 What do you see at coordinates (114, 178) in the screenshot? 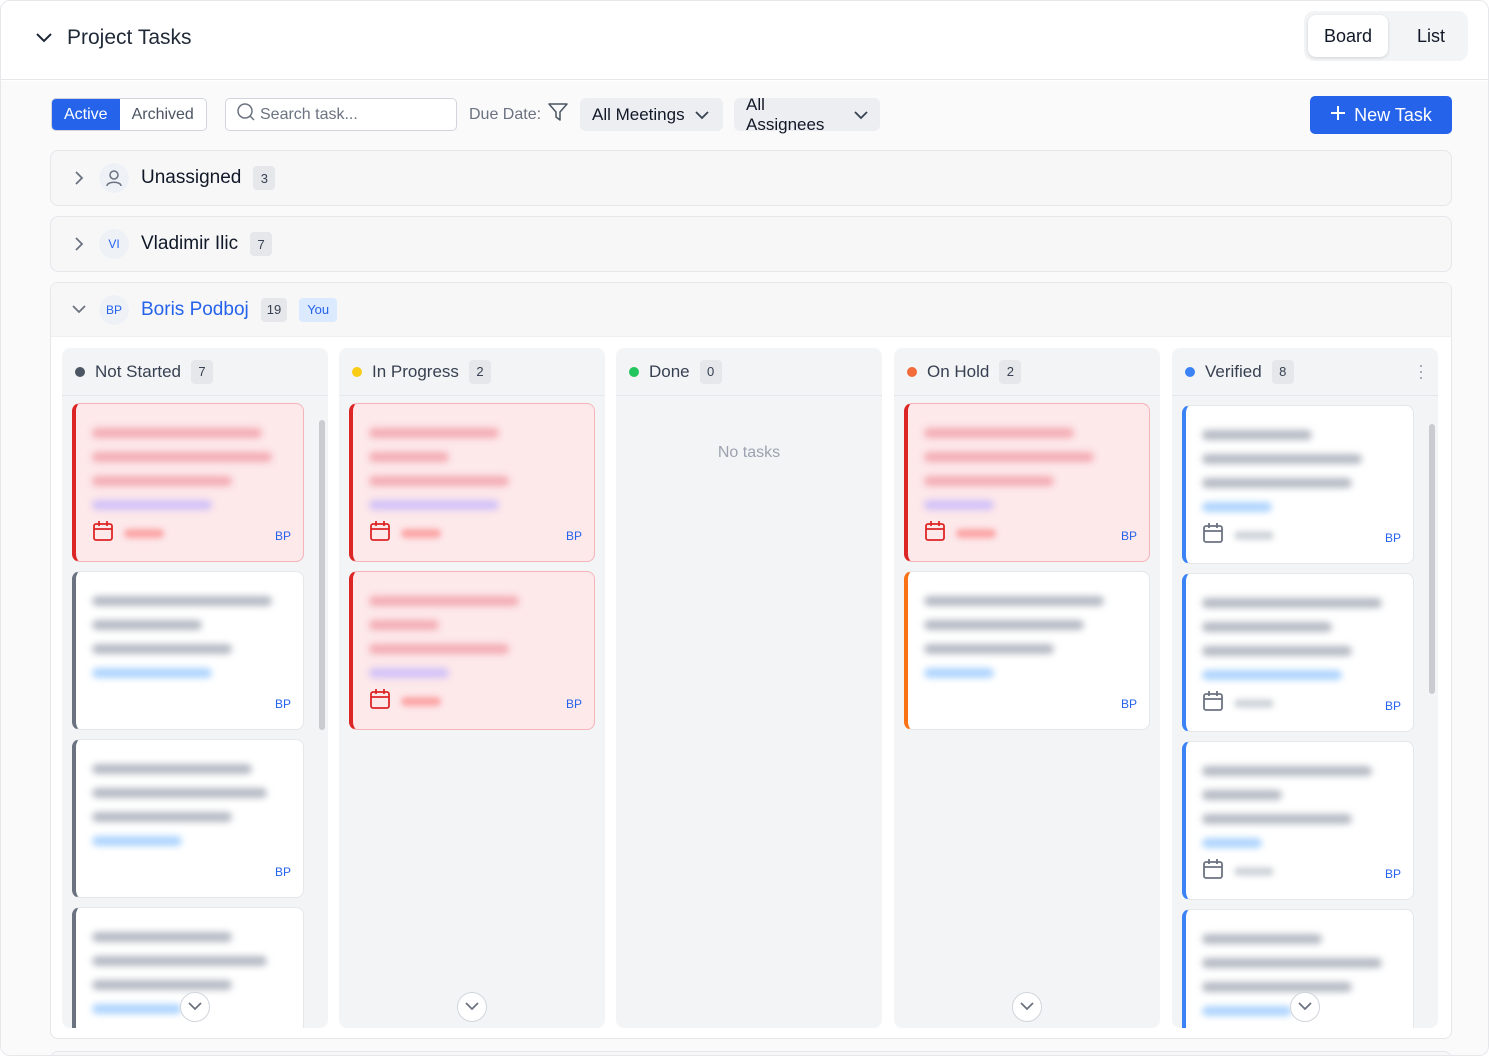
I see `user-icon` at bounding box center [114, 178].